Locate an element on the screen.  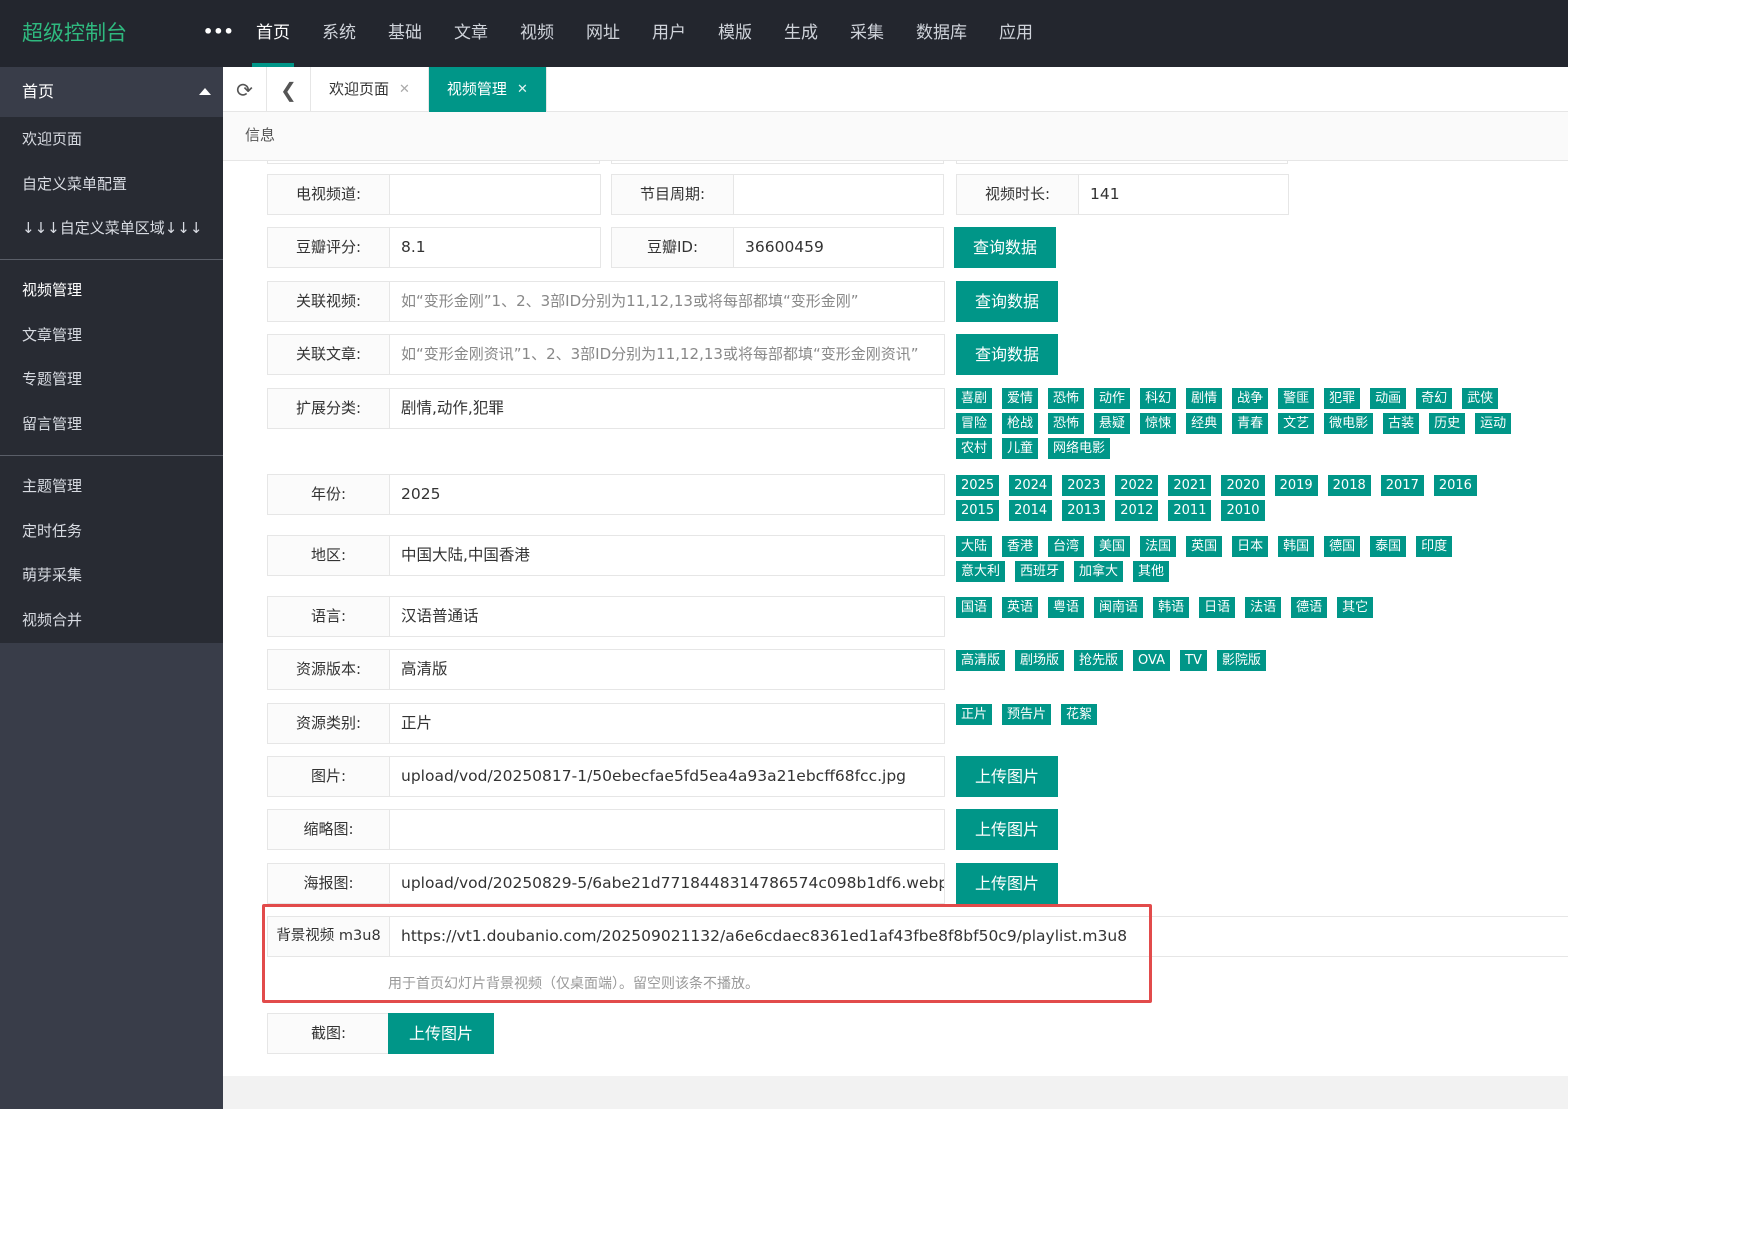
class-tag: 经典 is located at coordinates (1204, 423).